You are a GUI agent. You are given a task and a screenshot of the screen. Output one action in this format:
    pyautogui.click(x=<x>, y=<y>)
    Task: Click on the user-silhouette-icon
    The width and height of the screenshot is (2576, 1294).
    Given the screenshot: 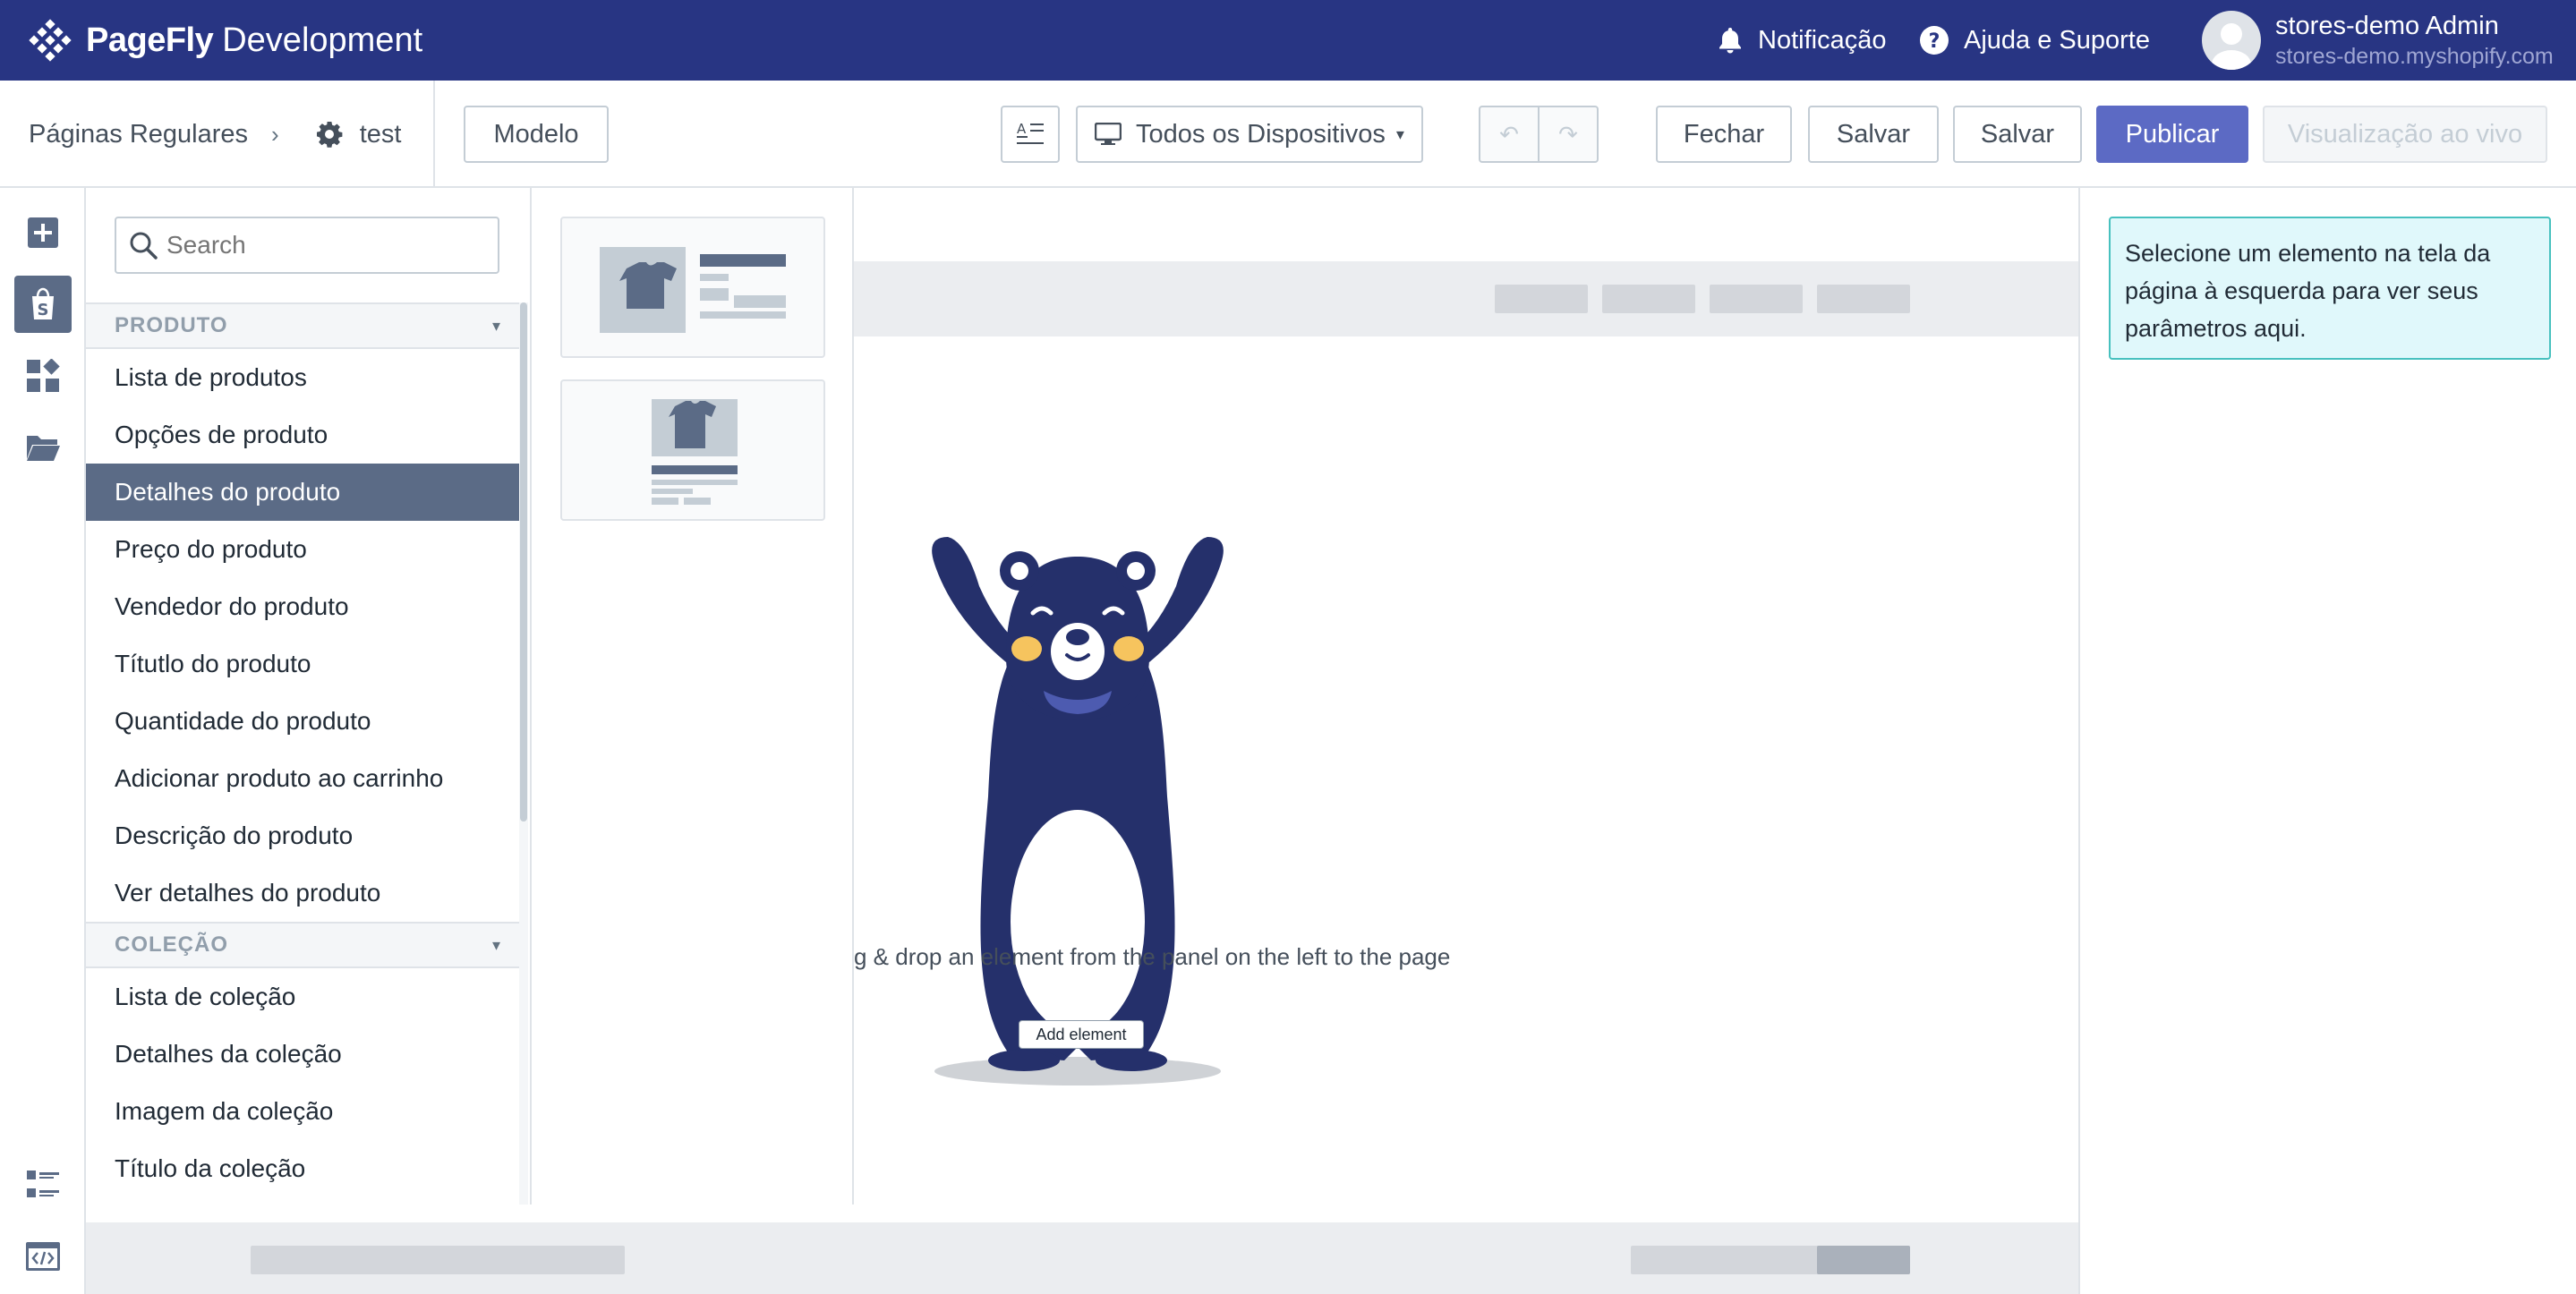 What is the action you would take?
    pyautogui.click(x=2231, y=46)
    